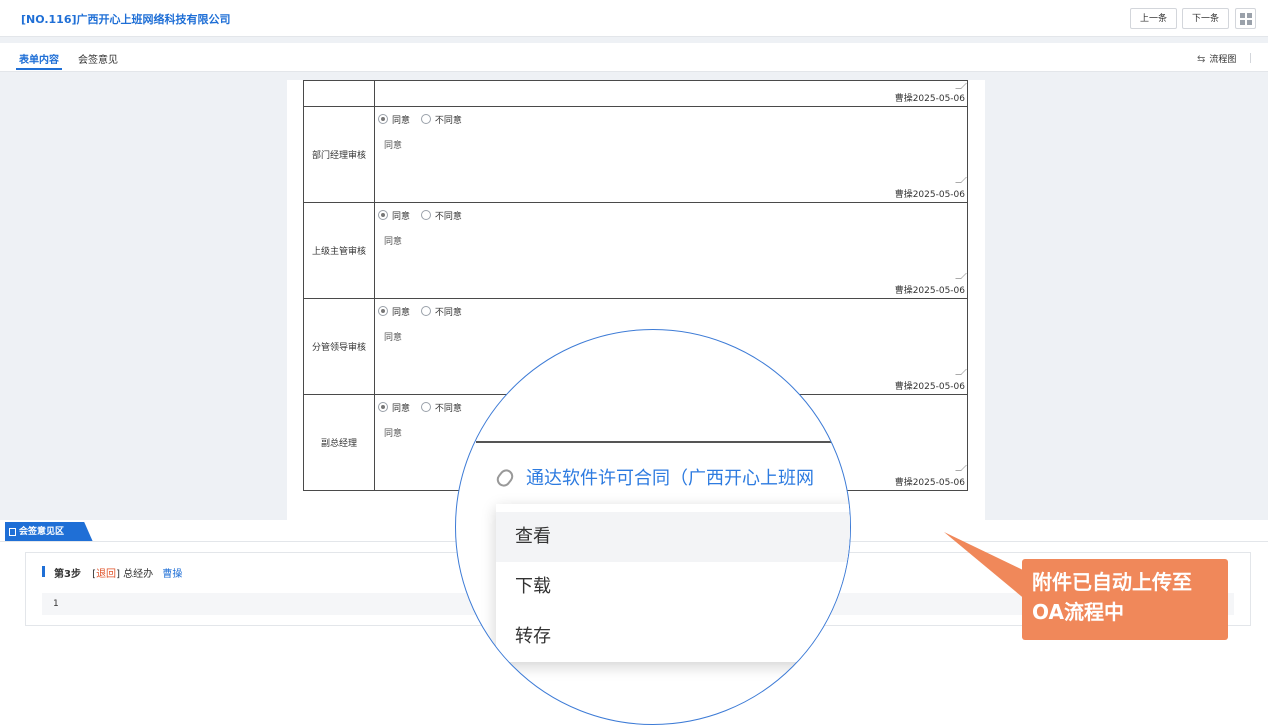 This screenshot has width=1268, height=725. I want to click on section-title: 会签意见区, so click(42, 532).